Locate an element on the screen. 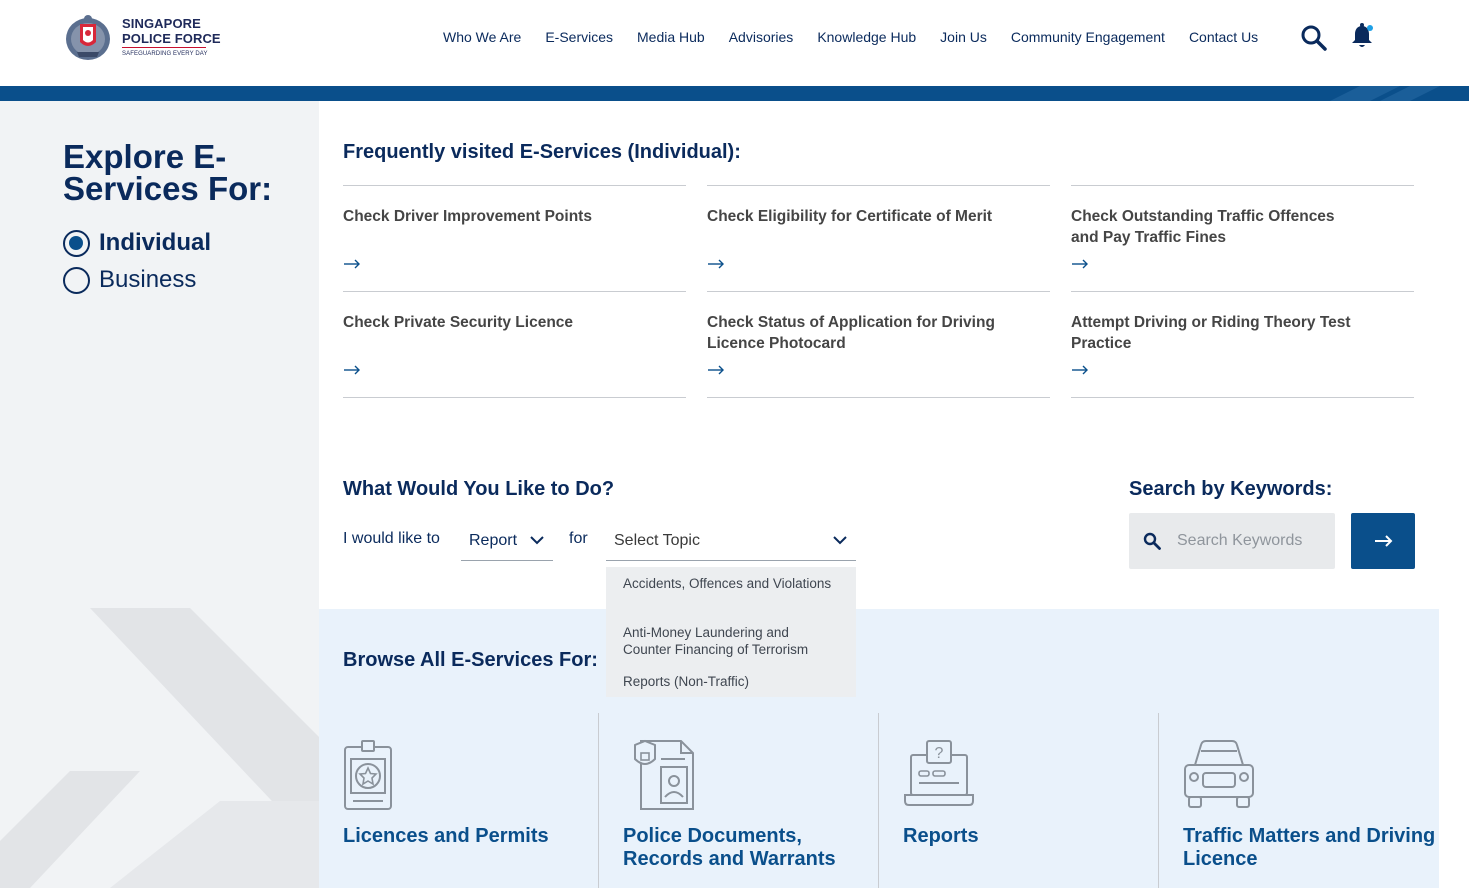  action-select: Report is located at coordinates (507, 545).